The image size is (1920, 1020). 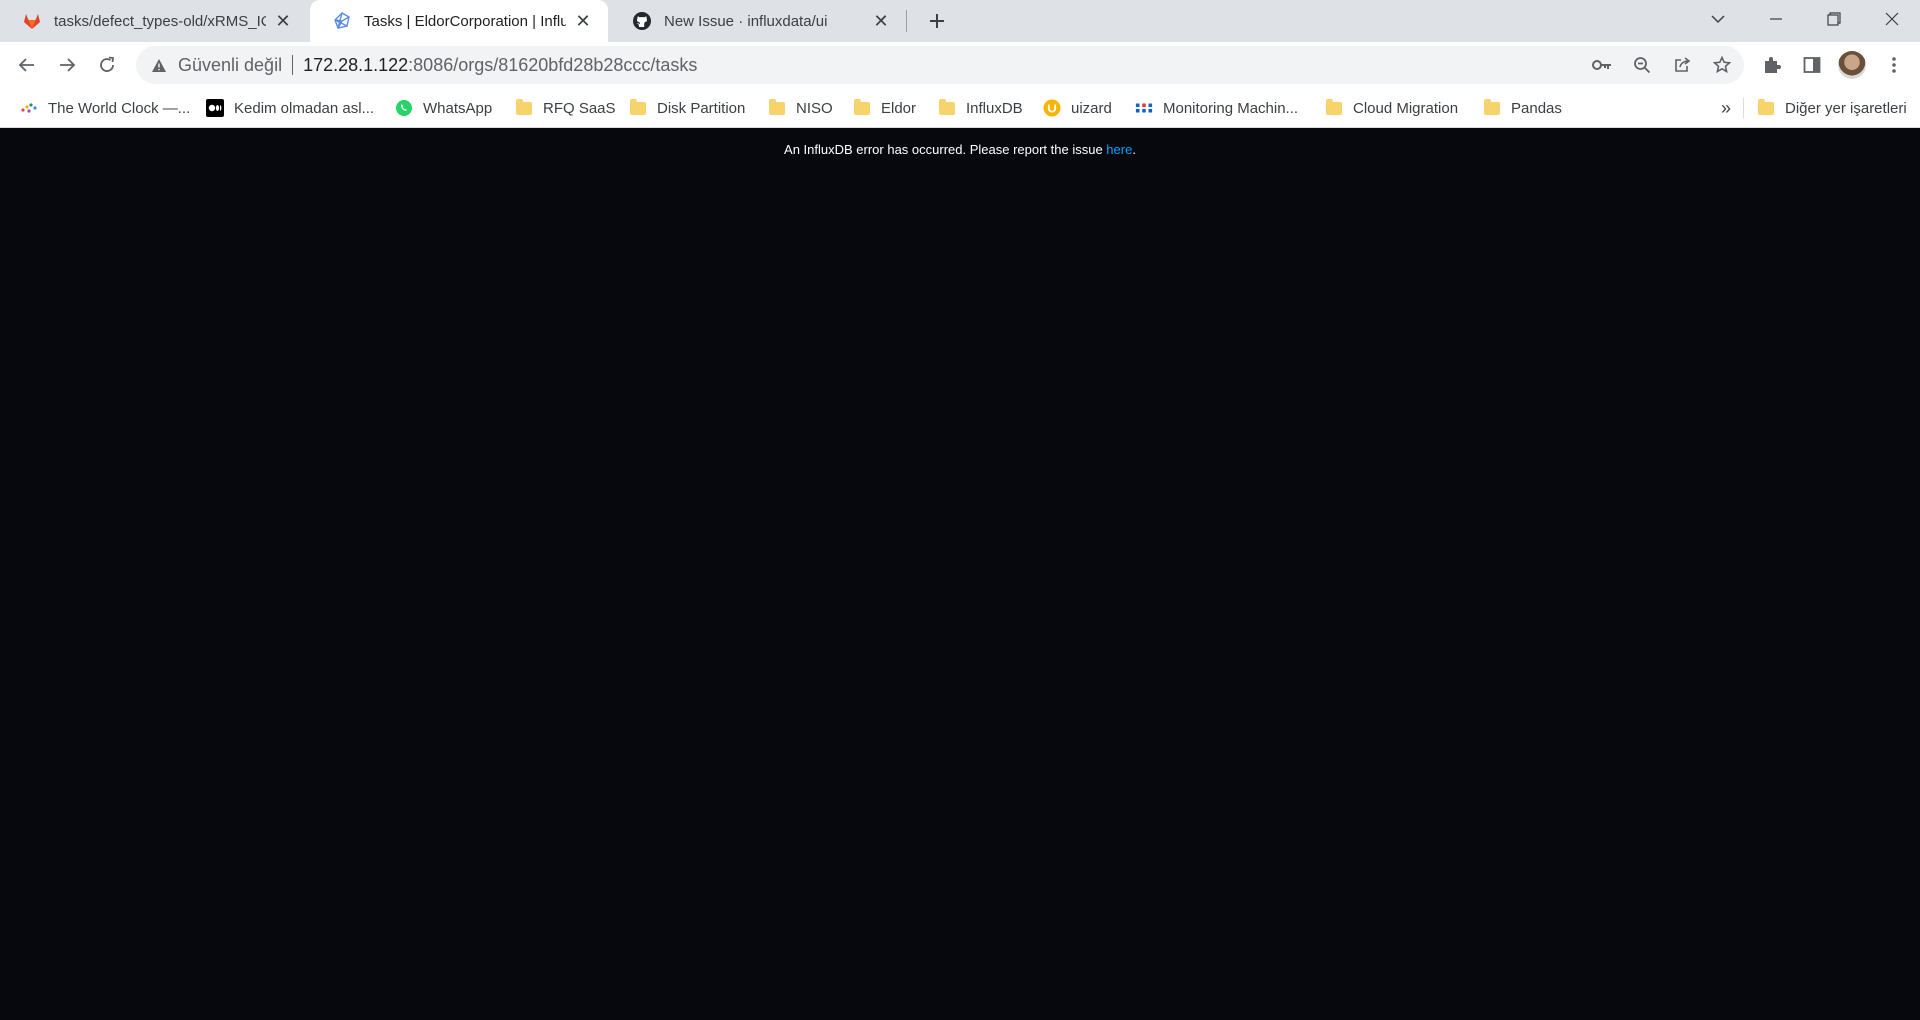 I want to click on menu-button, so click(x=1894, y=65).